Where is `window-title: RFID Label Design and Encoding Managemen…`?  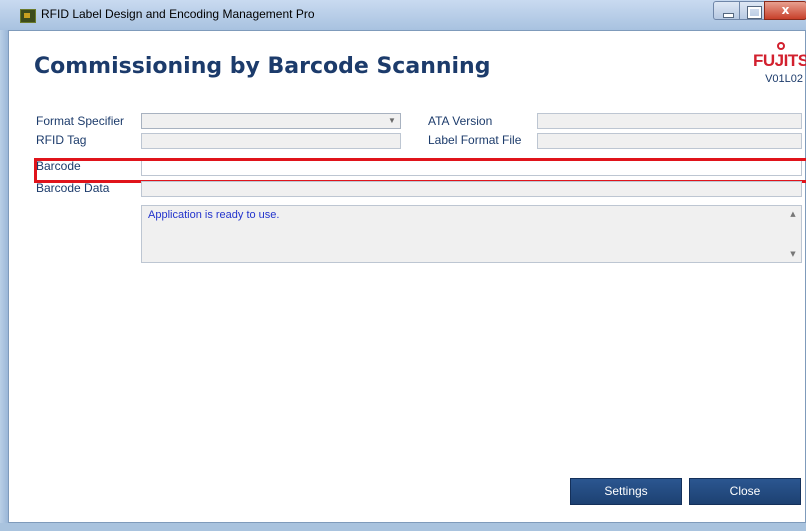 window-title: RFID Label Design and Encoding Managemen… is located at coordinates (178, 14).